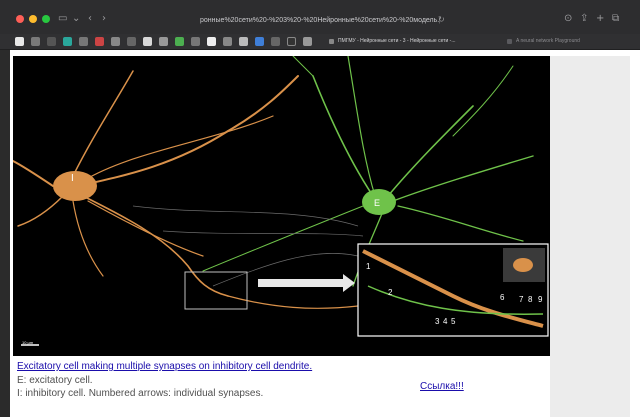 The width and height of the screenshot is (640, 417). I want to click on synapse-label: 9, so click(540, 299).